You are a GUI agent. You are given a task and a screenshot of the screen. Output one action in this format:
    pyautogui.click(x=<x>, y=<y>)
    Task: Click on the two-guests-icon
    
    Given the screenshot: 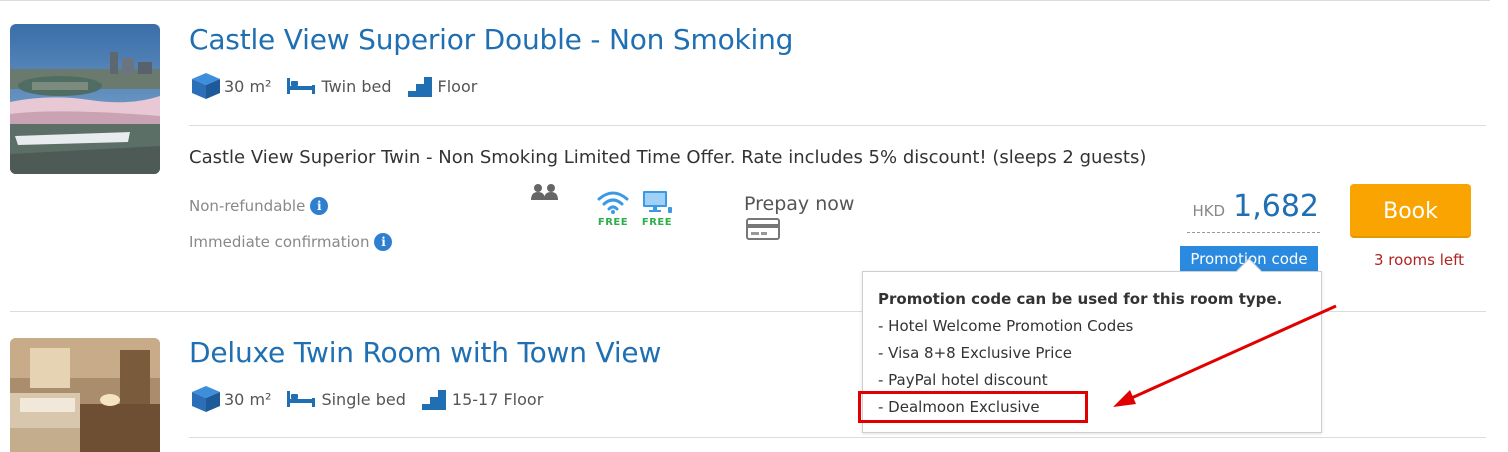 What is the action you would take?
    pyautogui.click(x=545, y=194)
    